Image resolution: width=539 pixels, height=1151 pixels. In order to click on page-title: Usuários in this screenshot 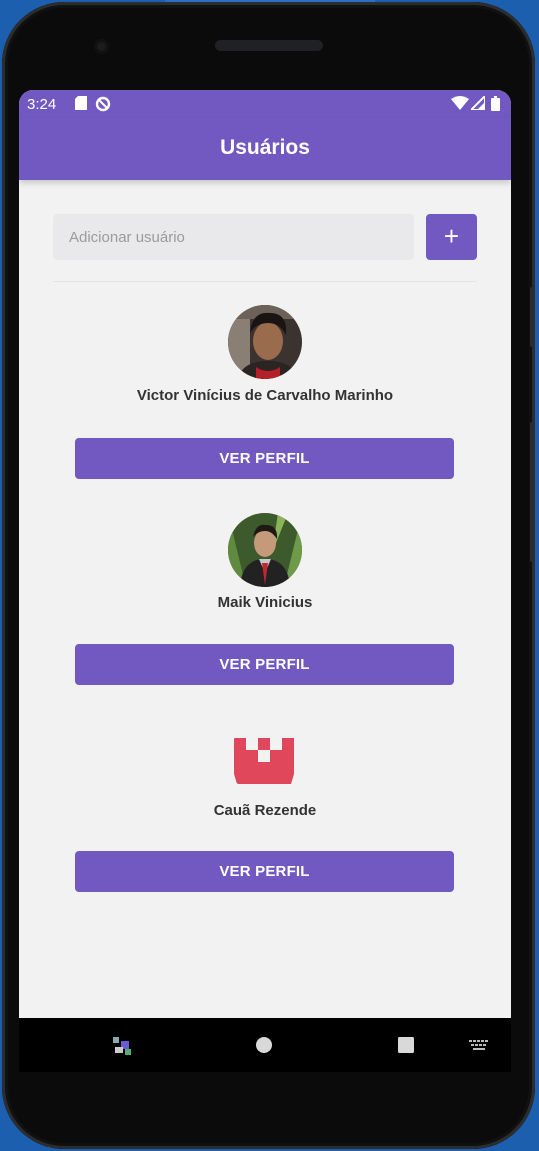, I will do `click(265, 147)`.